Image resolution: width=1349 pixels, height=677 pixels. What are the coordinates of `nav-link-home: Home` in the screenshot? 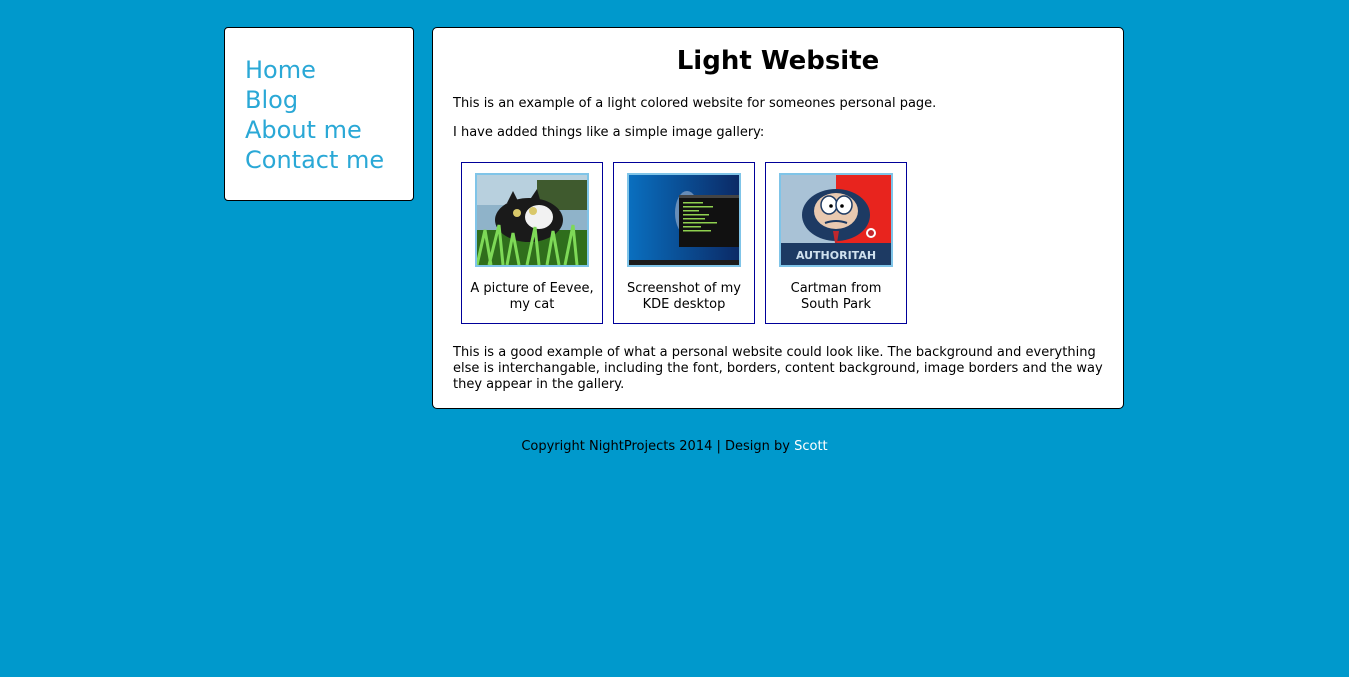 It's located at (329, 70).